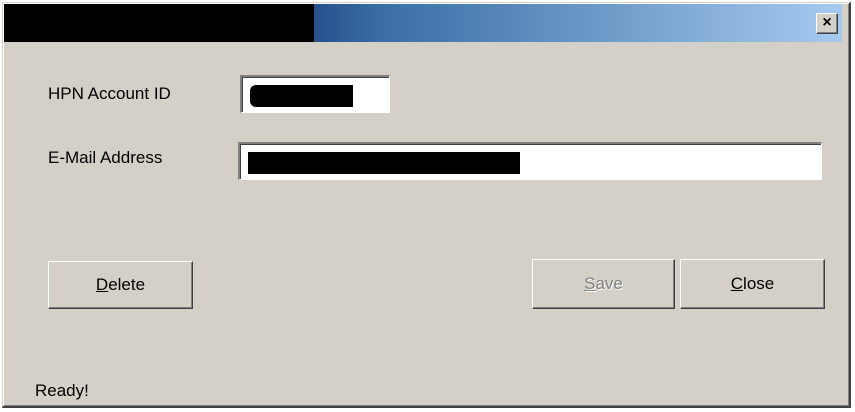 This screenshot has height=412, width=855. I want to click on save-mnemonic: S, so click(590, 283).